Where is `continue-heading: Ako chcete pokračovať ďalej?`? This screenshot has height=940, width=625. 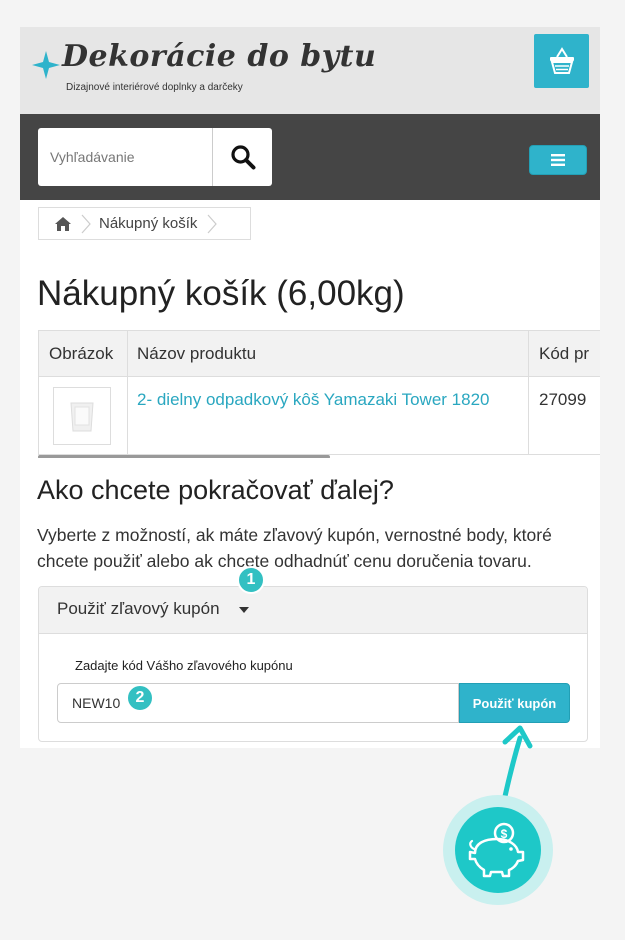
continue-heading: Ako chcete pokračovať ďalej? is located at coordinates (215, 490).